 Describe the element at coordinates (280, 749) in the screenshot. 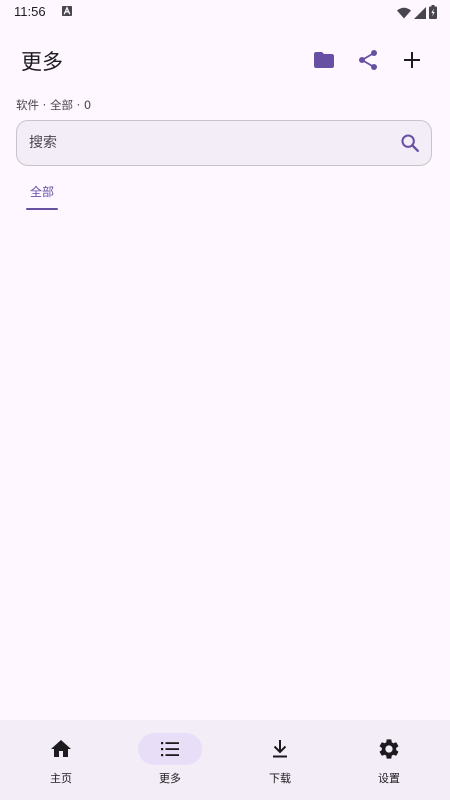

I see `download-icon` at that location.